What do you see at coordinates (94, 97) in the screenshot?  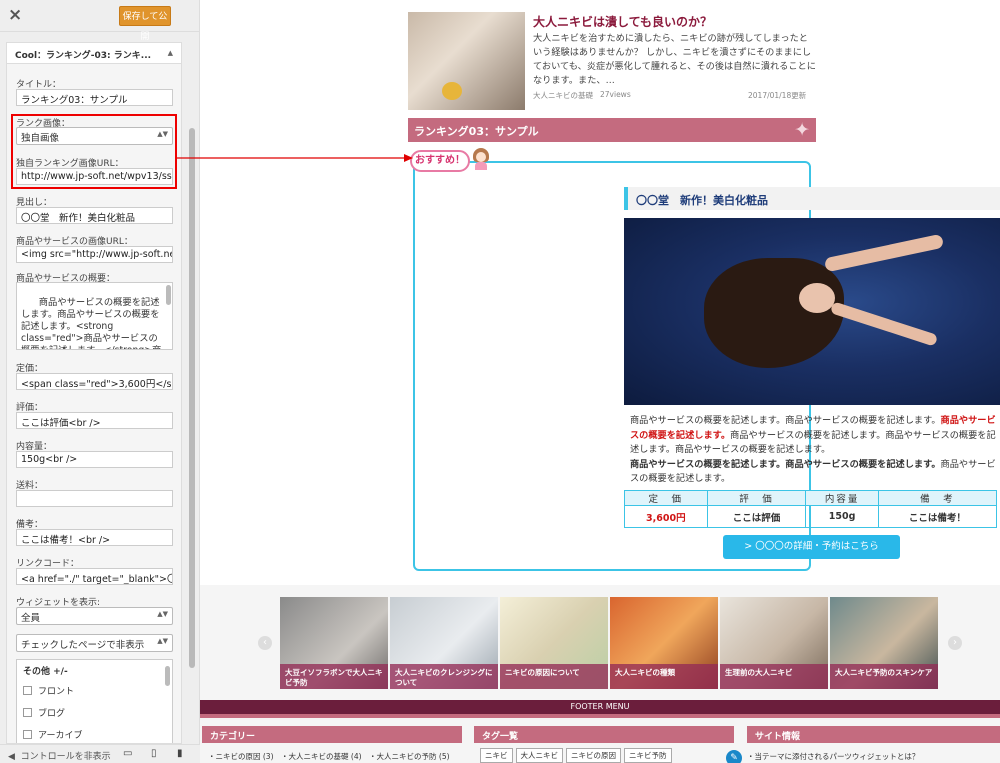 I see `title-input: ランキング03：サンプル` at bounding box center [94, 97].